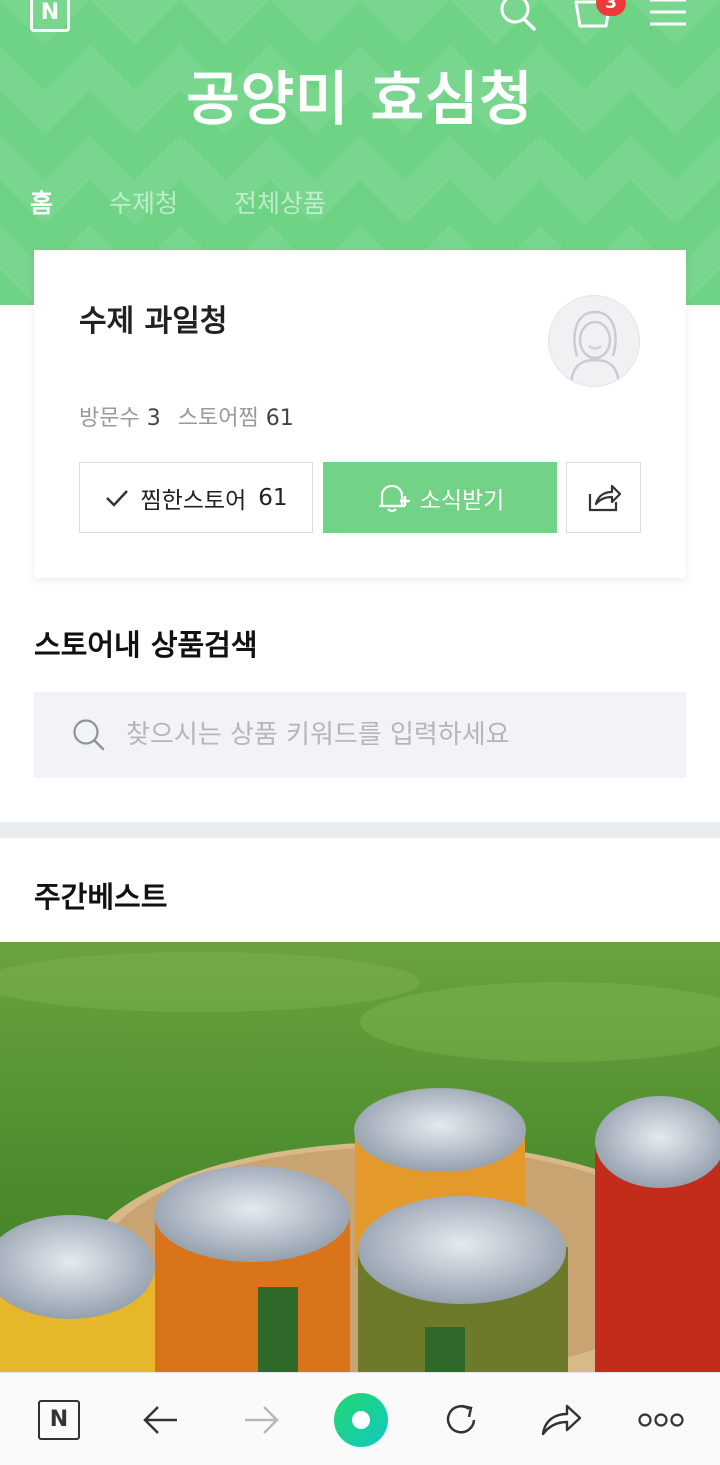  I want to click on naver-home-button: N, so click(59, 1420).